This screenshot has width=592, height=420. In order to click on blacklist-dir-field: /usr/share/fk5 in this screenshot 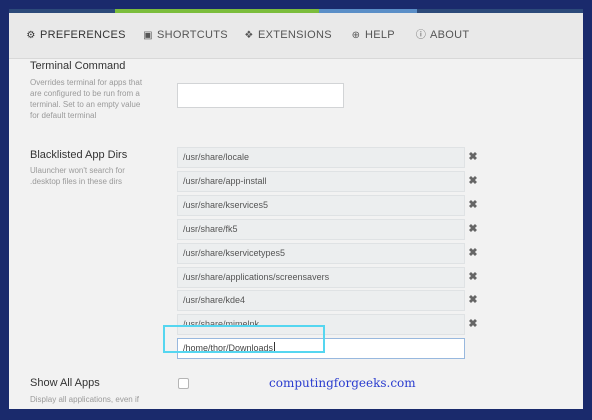, I will do `click(321, 229)`.